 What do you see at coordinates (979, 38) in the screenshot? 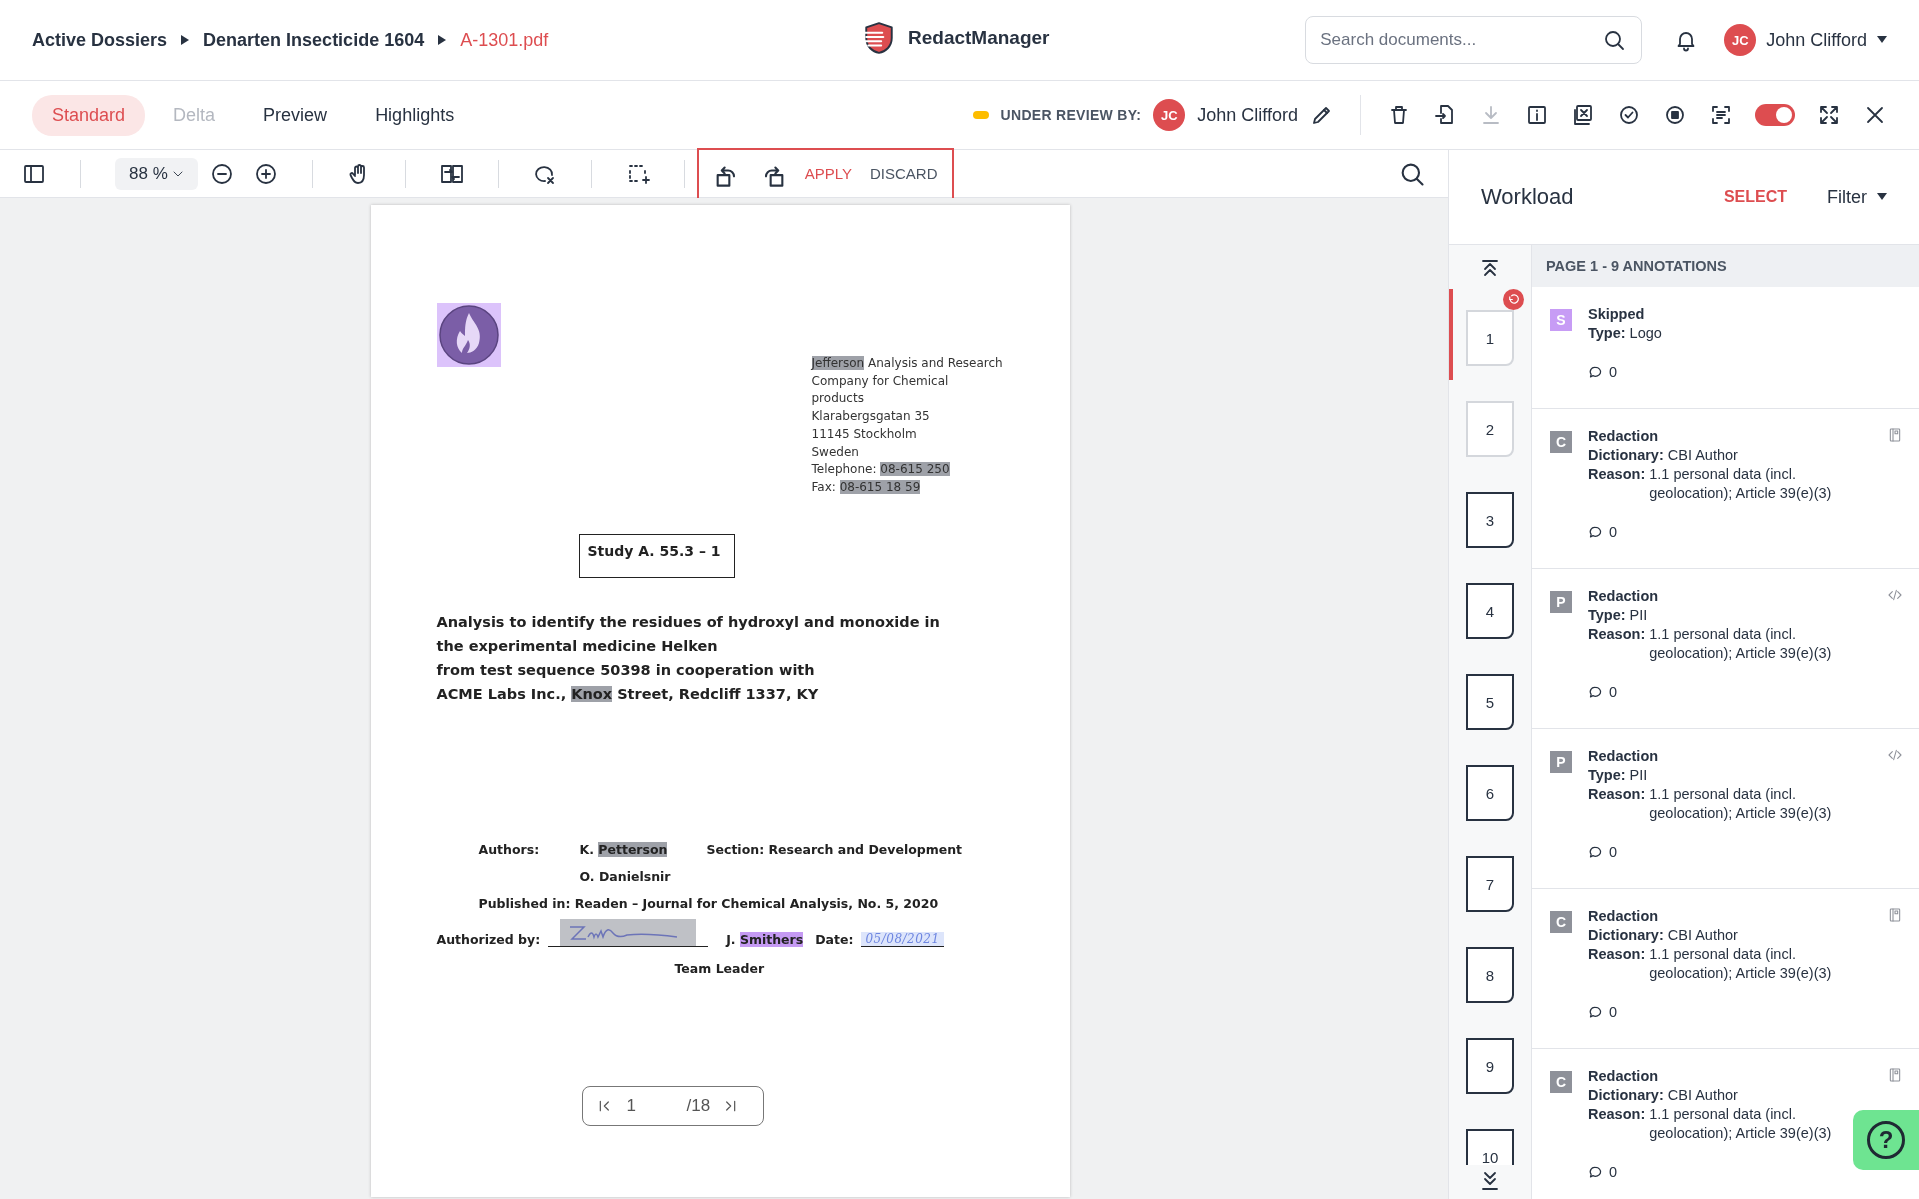
I see `app-name: RedactManager` at bounding box center [979, 38].